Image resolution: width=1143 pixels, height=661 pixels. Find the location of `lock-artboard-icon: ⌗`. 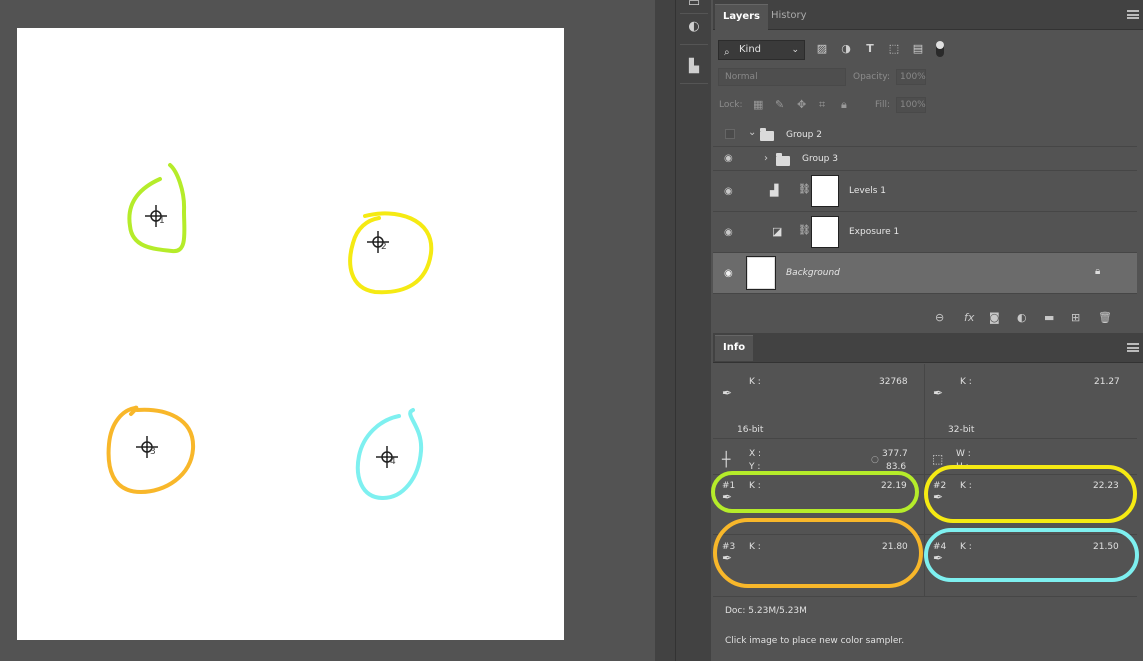

lock-artboard-icon: ⌗ is located at coordinates (822, 105).